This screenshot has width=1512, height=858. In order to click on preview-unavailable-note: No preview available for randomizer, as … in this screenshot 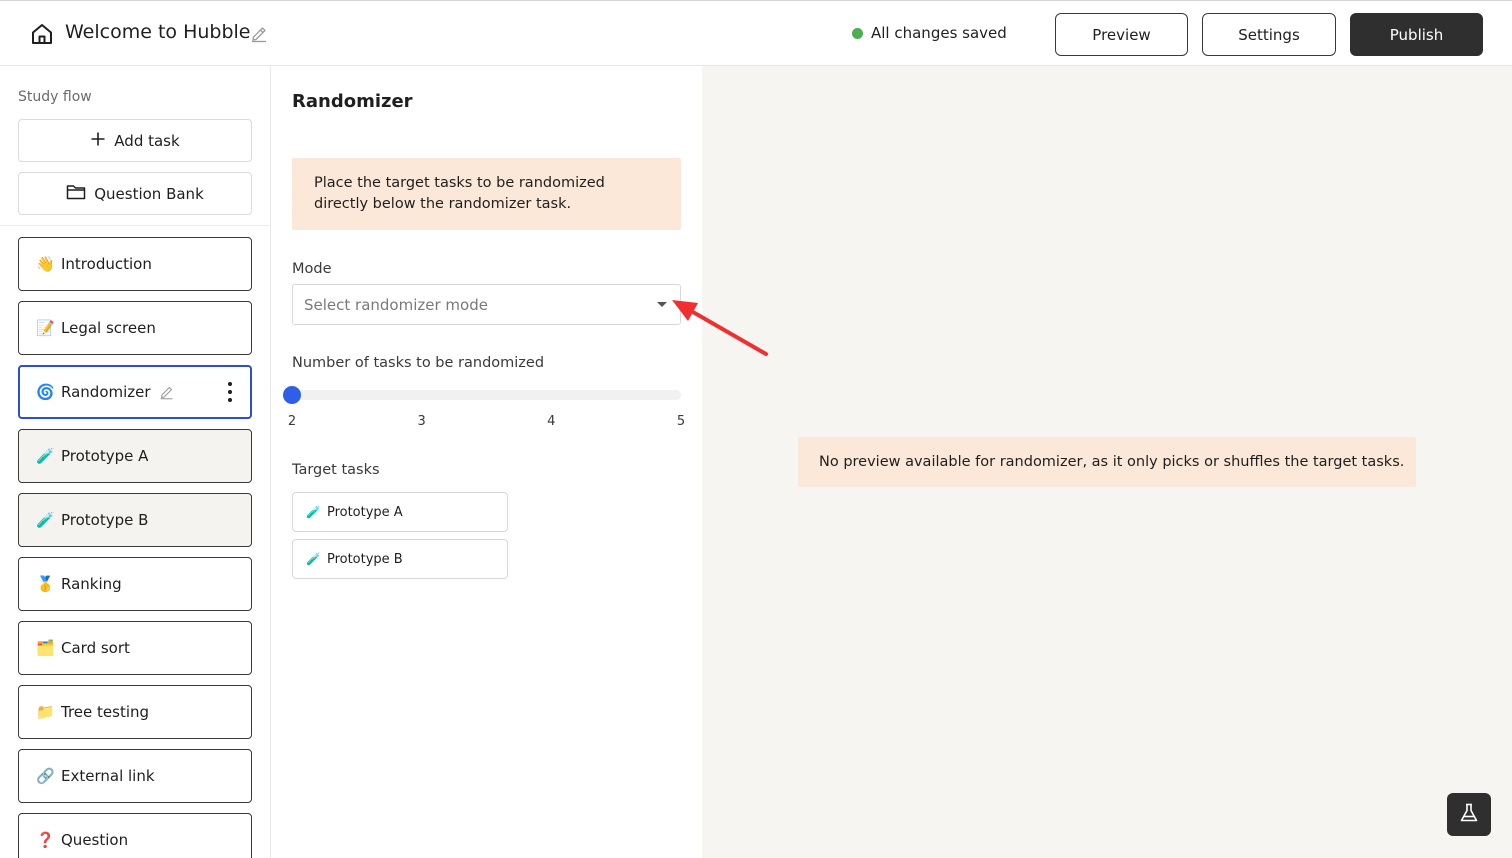, I will do `click(1107, 462)`.